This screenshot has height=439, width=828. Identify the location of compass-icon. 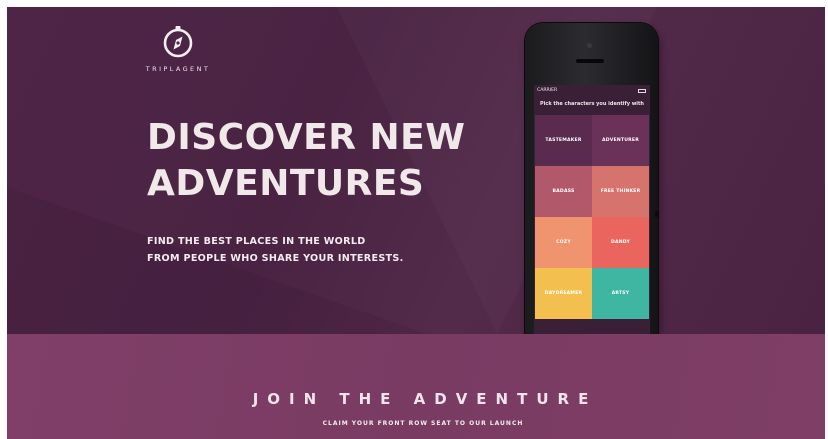
(178, 42).